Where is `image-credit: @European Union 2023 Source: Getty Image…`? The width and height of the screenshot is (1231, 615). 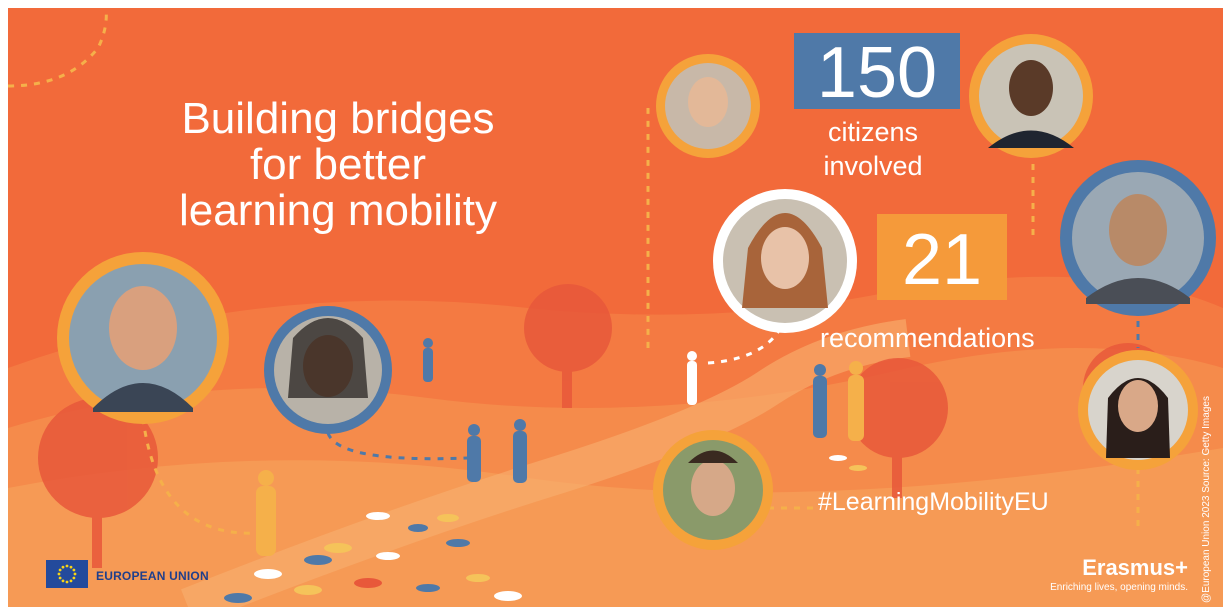 image-credit: @European Union 2023 Source: Getty Image… is located at coordinates (1206, 499).